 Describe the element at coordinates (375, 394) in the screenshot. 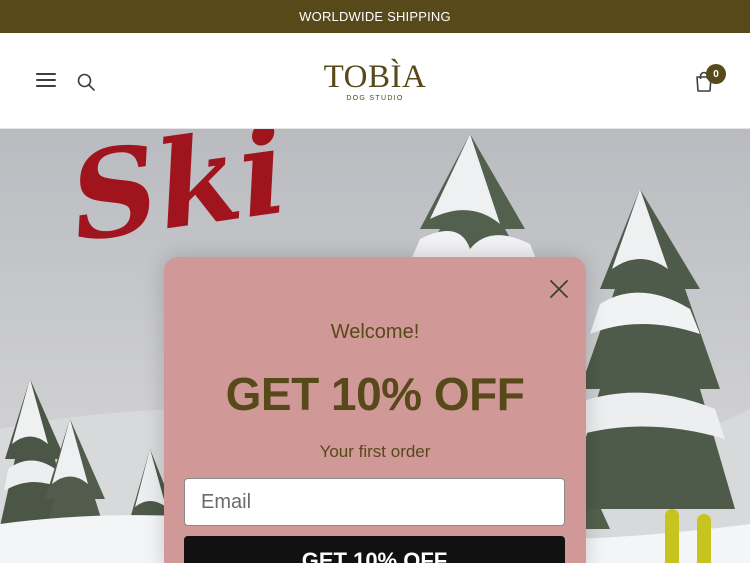

I see `popup-offer-heading: GET 10% OFF` at that location.